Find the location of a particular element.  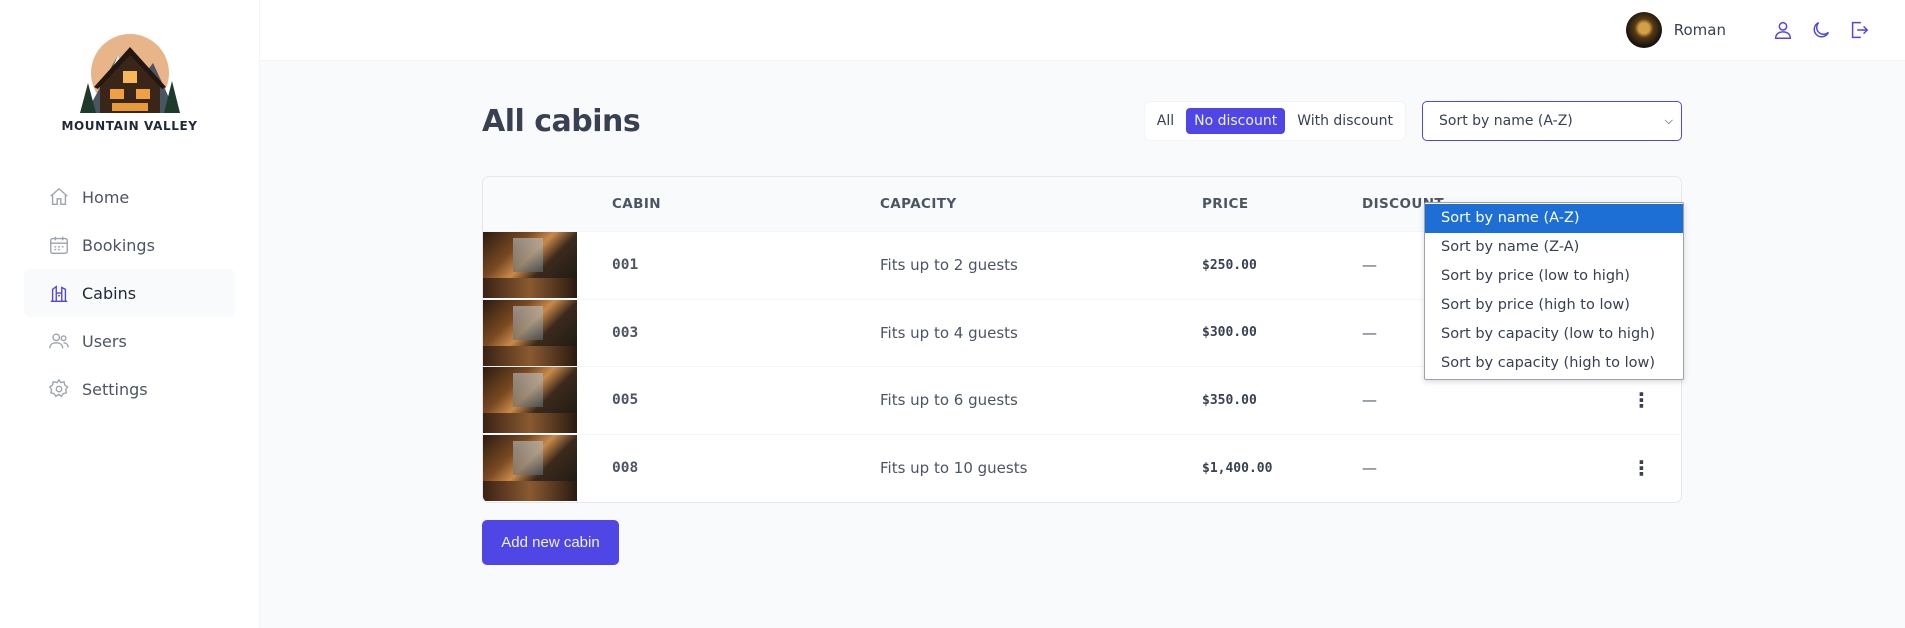

sidebar-item-users: Users is located at coordinates (129, 341).